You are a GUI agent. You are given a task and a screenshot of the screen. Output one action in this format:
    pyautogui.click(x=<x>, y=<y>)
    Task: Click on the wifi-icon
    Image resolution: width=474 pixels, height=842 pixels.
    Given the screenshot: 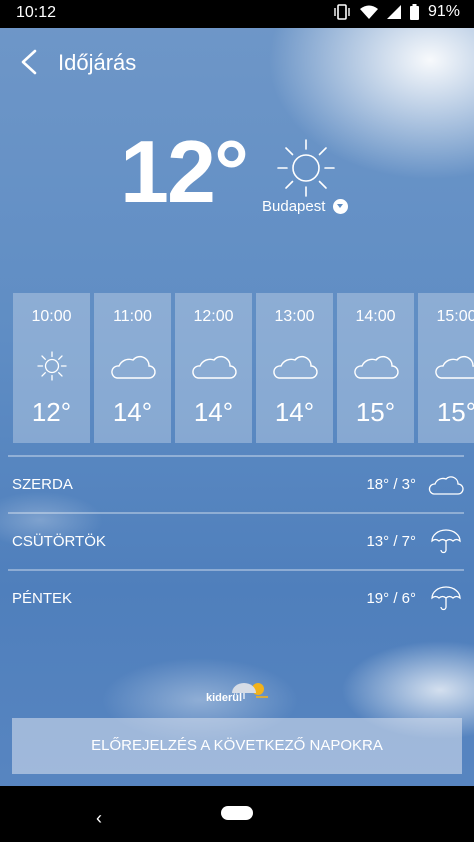 What is the action you would take?
    pyautogui.click(x=368, y=12)
    